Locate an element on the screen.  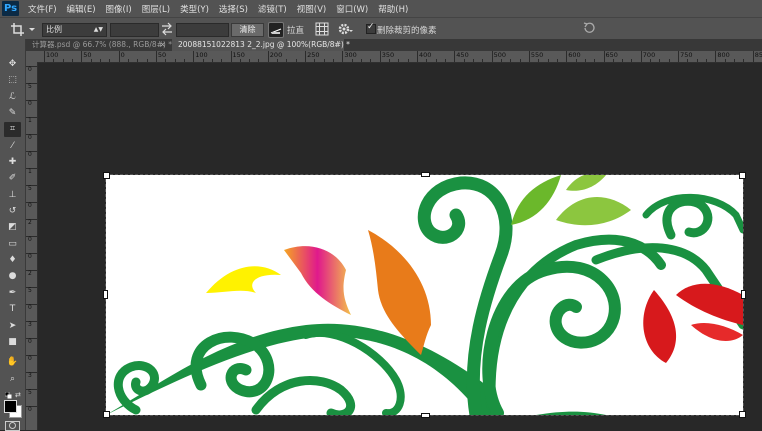
ruler-tick-label: 0 is located at coordinates (30, 307).